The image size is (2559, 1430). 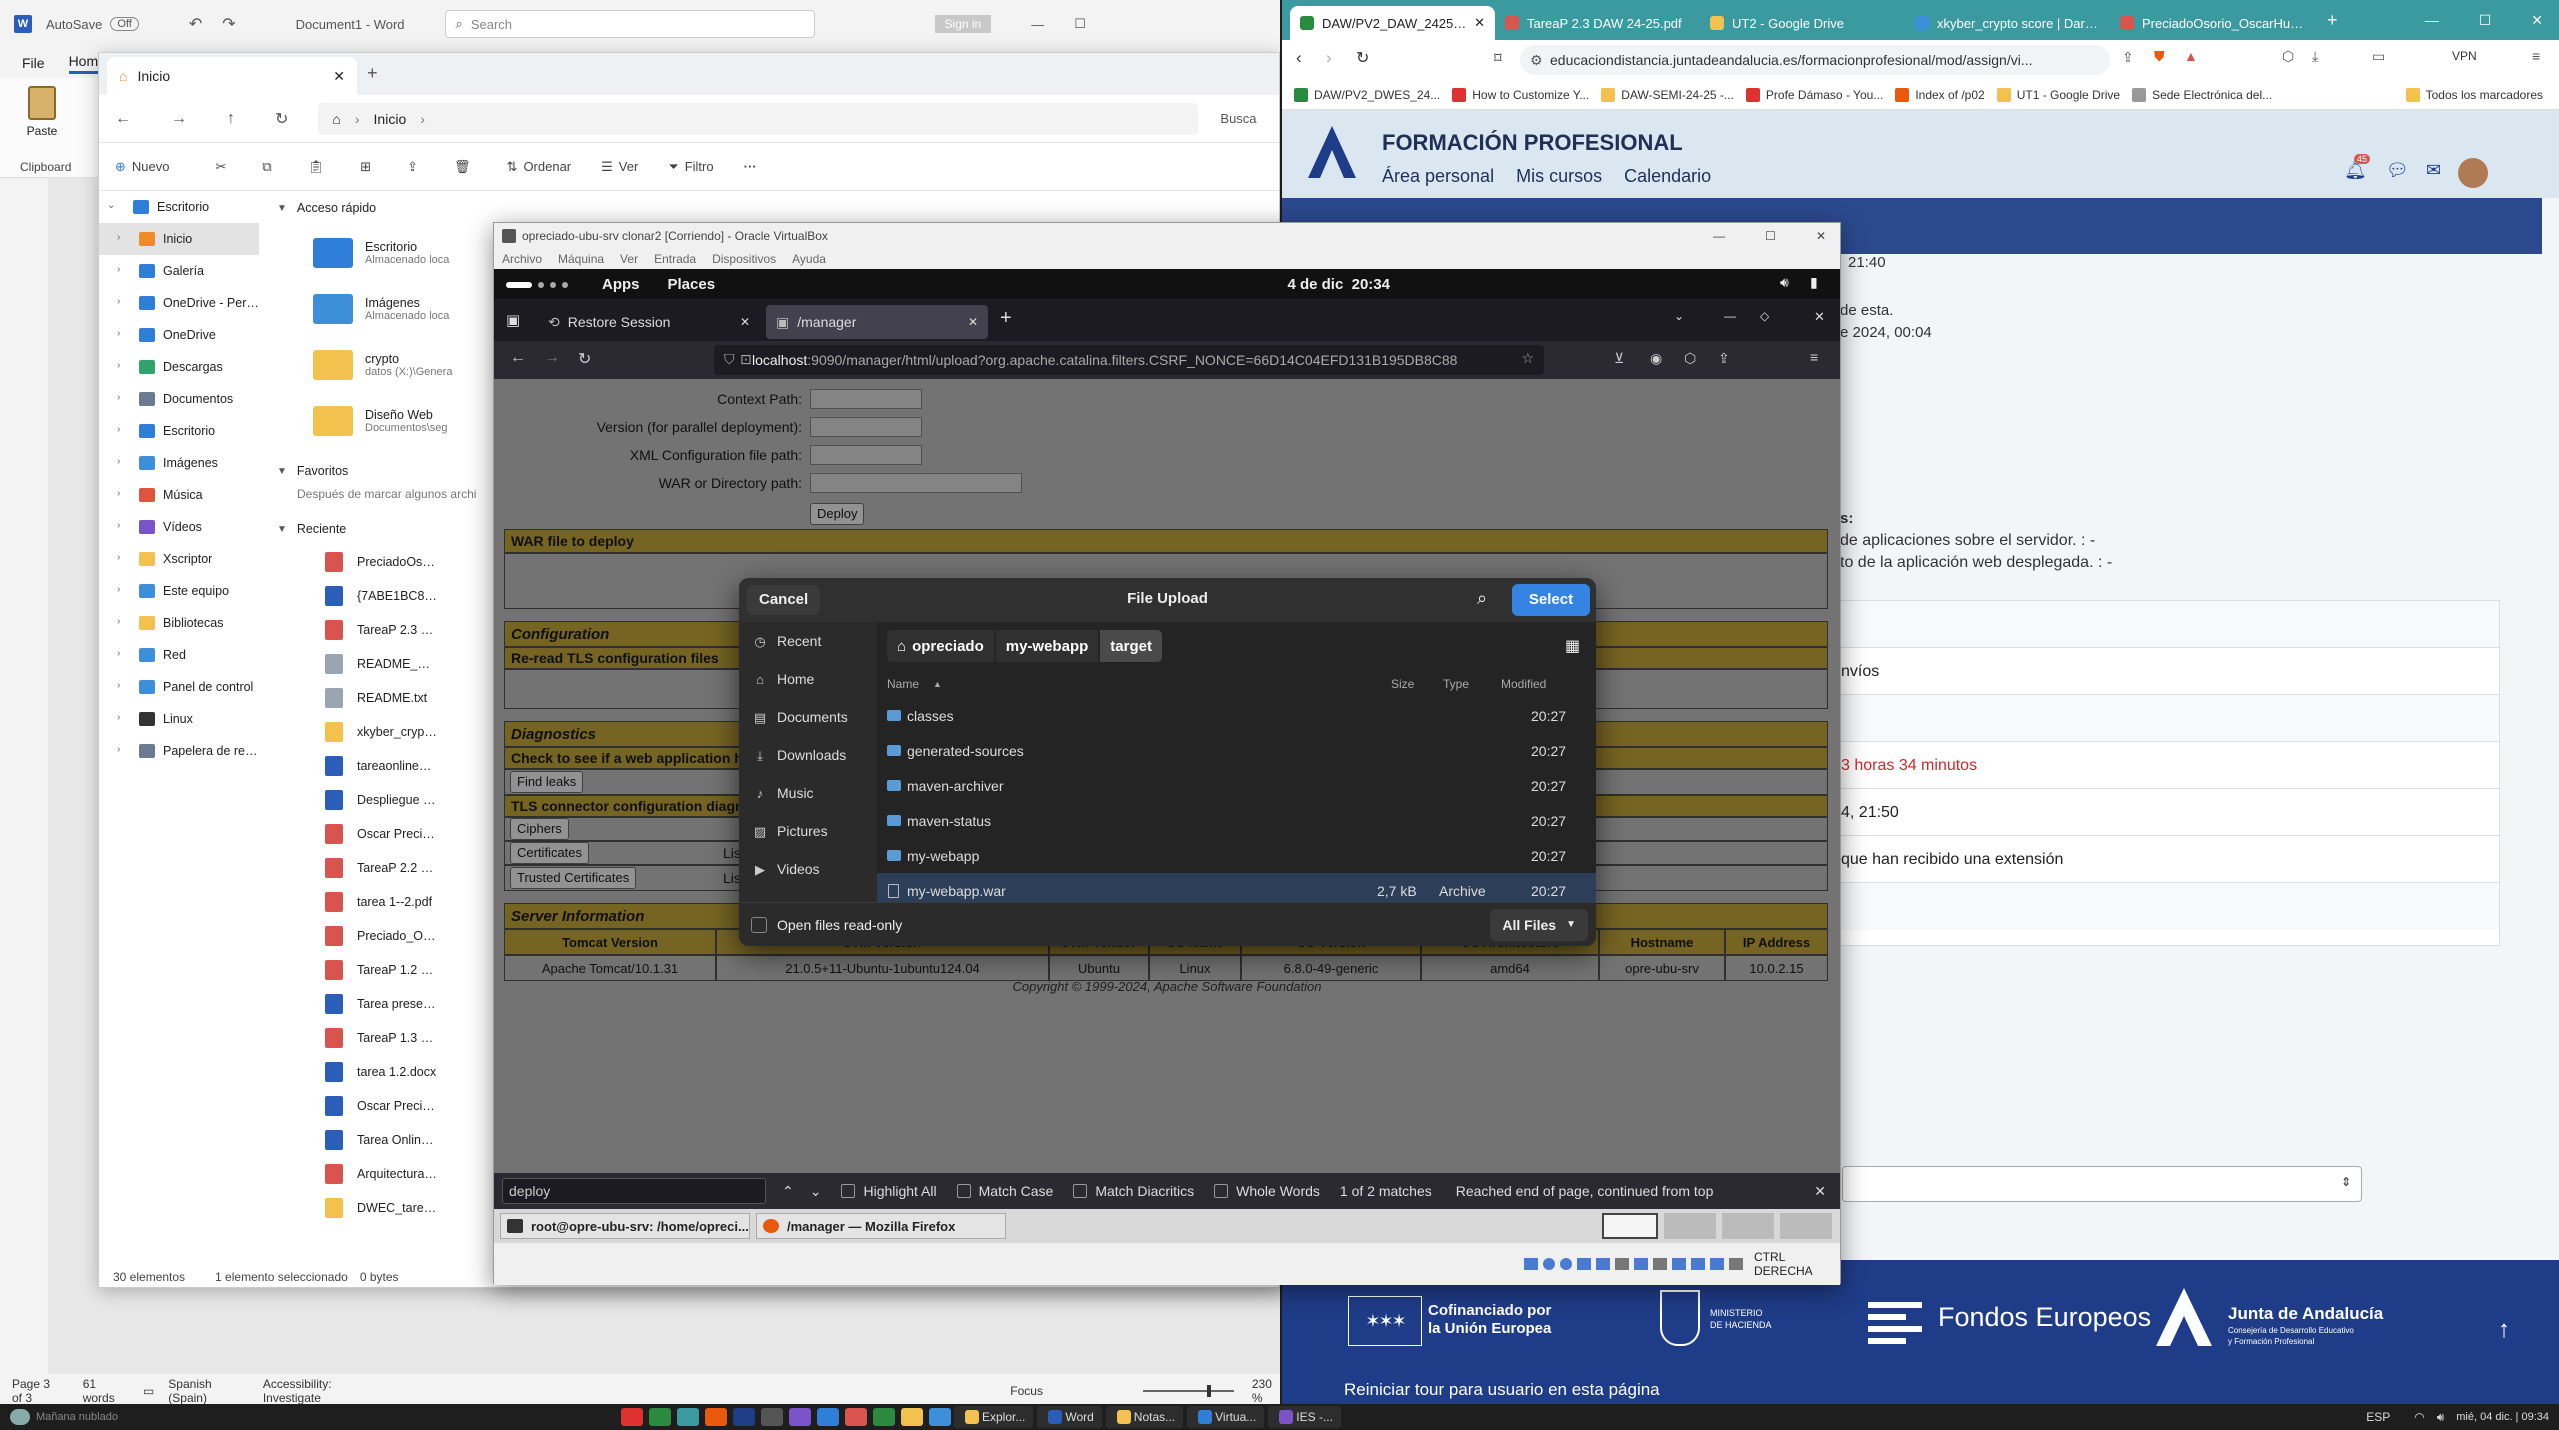 What do you see at coordinates (759, 924) in the screenshot?
I see `readonly-checkbox` at bounding box center [759, 924].